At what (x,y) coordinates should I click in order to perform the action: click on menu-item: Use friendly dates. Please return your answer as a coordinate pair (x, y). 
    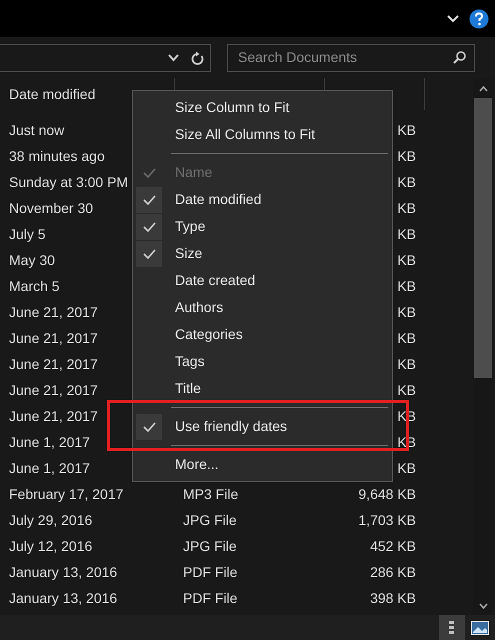
    Looking at the image, I should click on (262, 426).